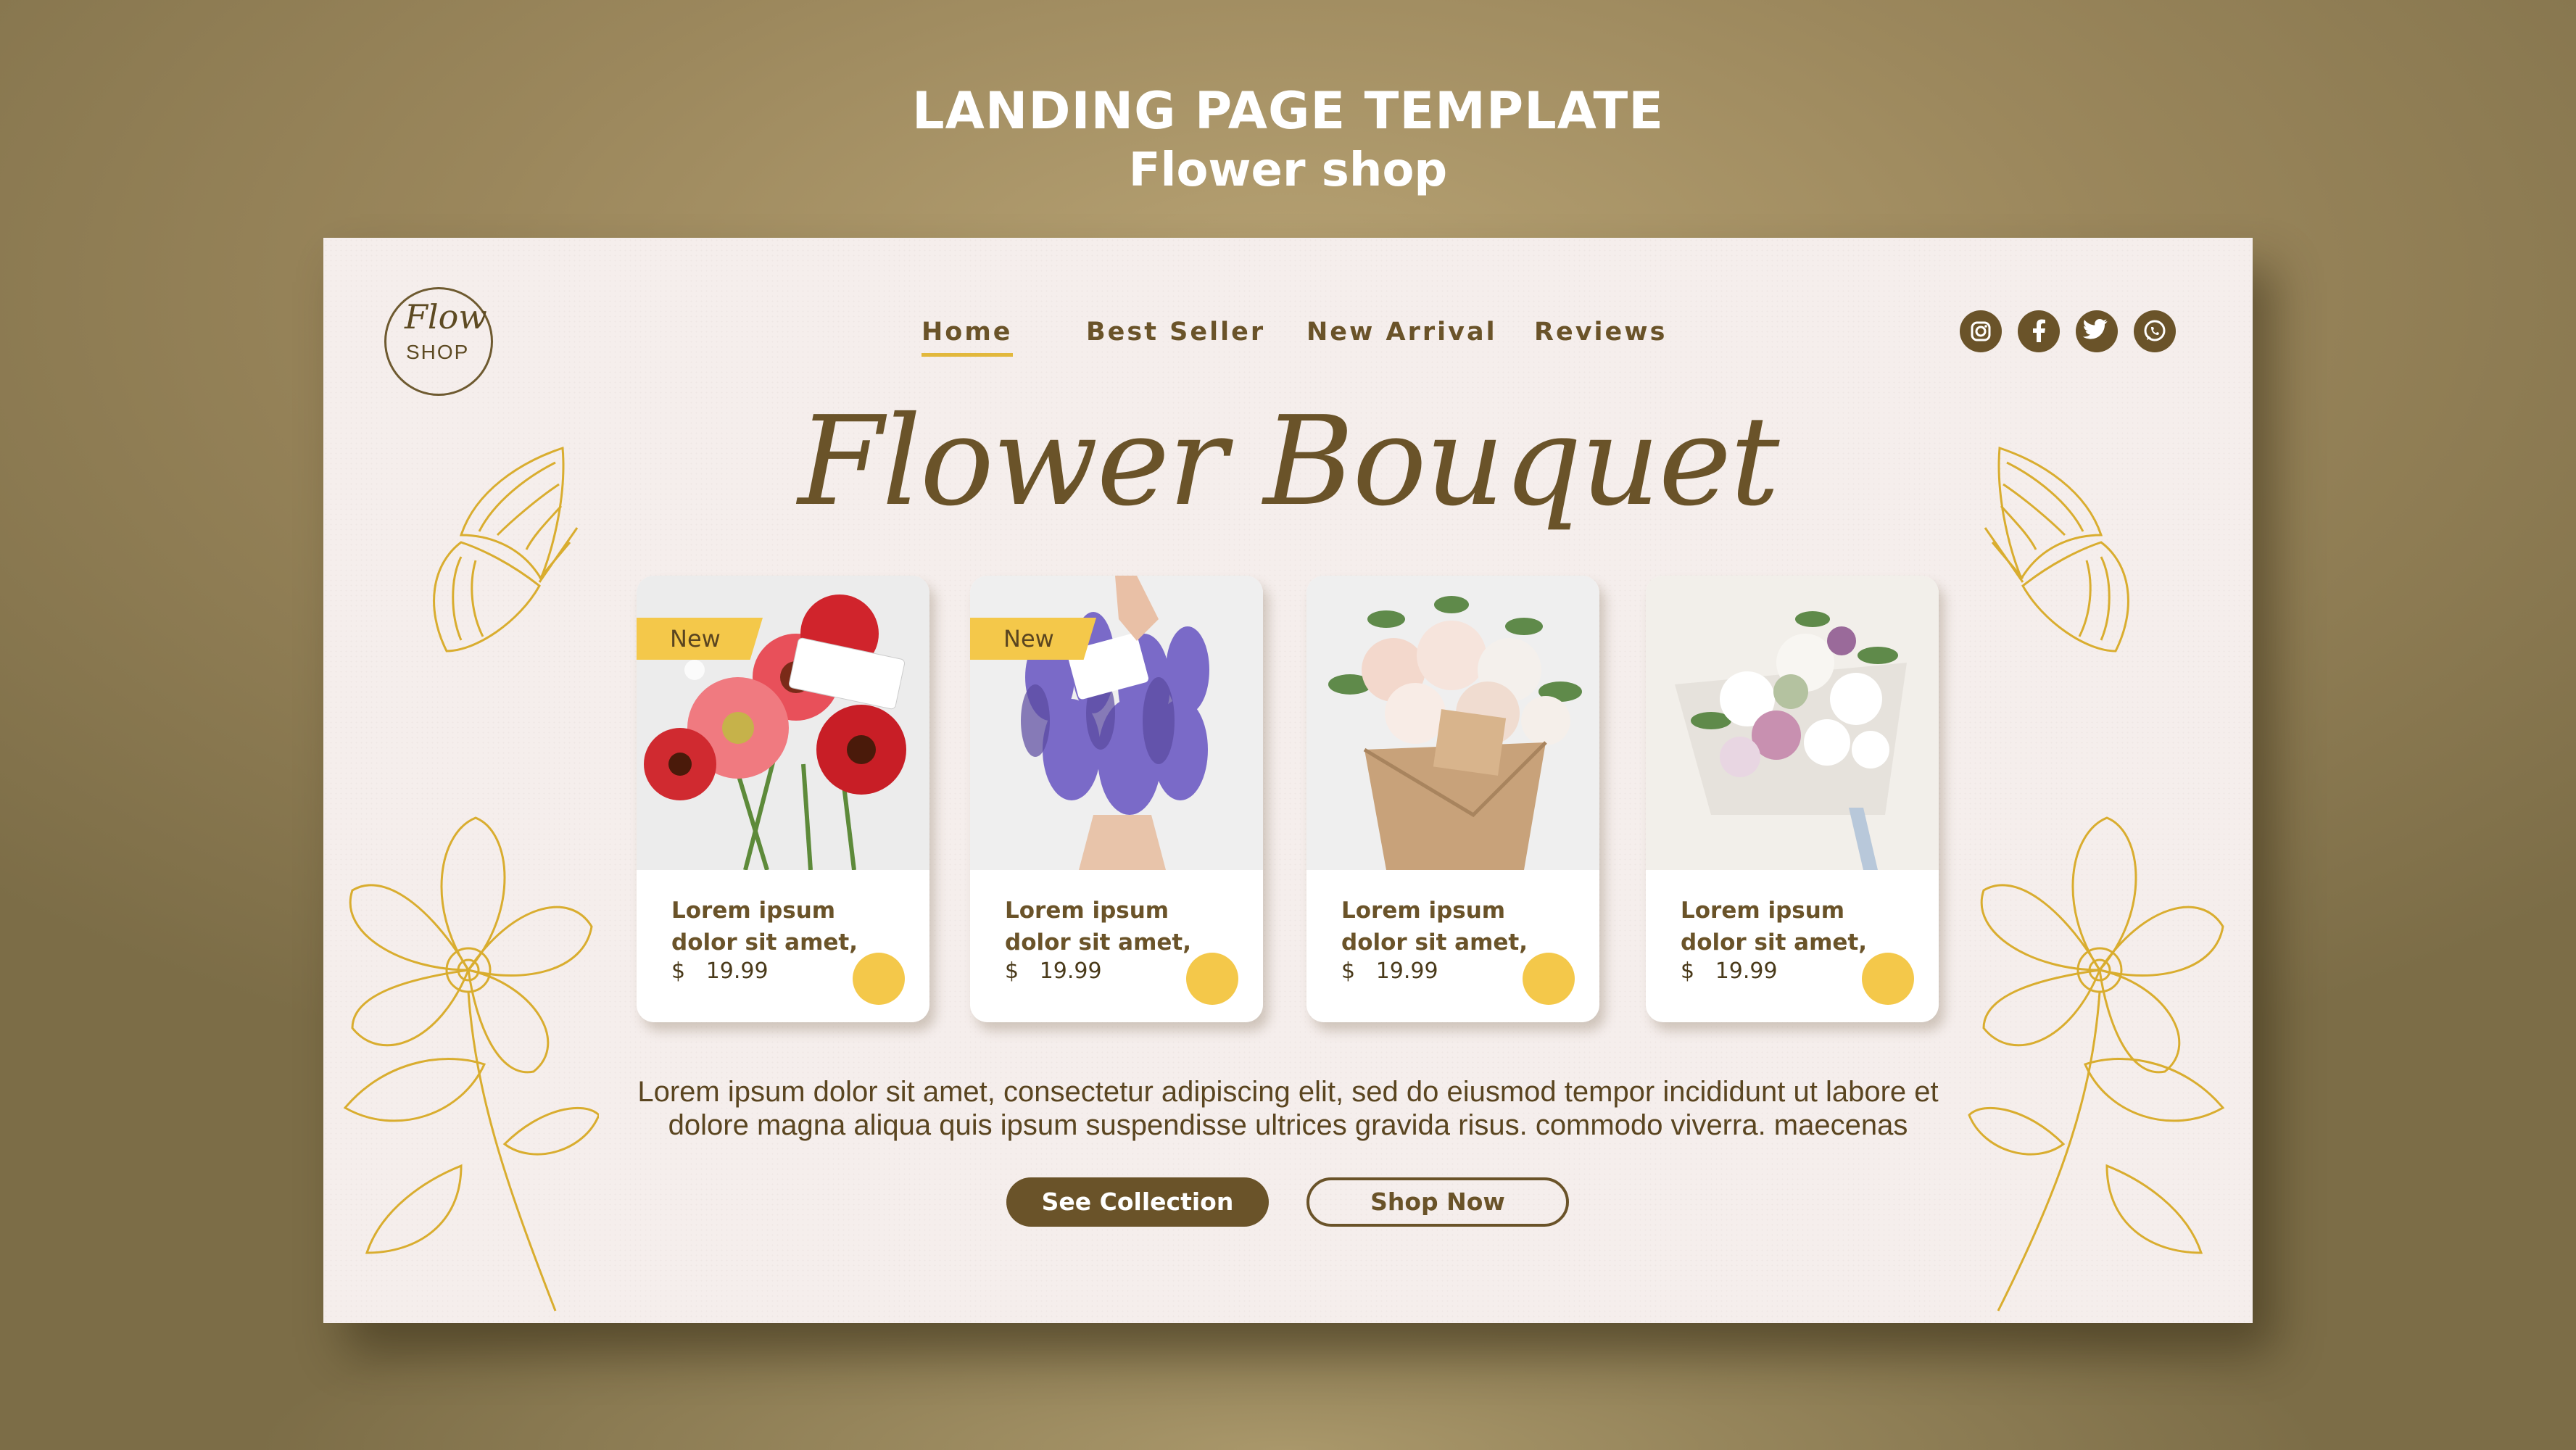 Image resolution: width=2576 pixels, height=1450 pixels. I want to click on whatsapp-icon, so click(2155, 331).